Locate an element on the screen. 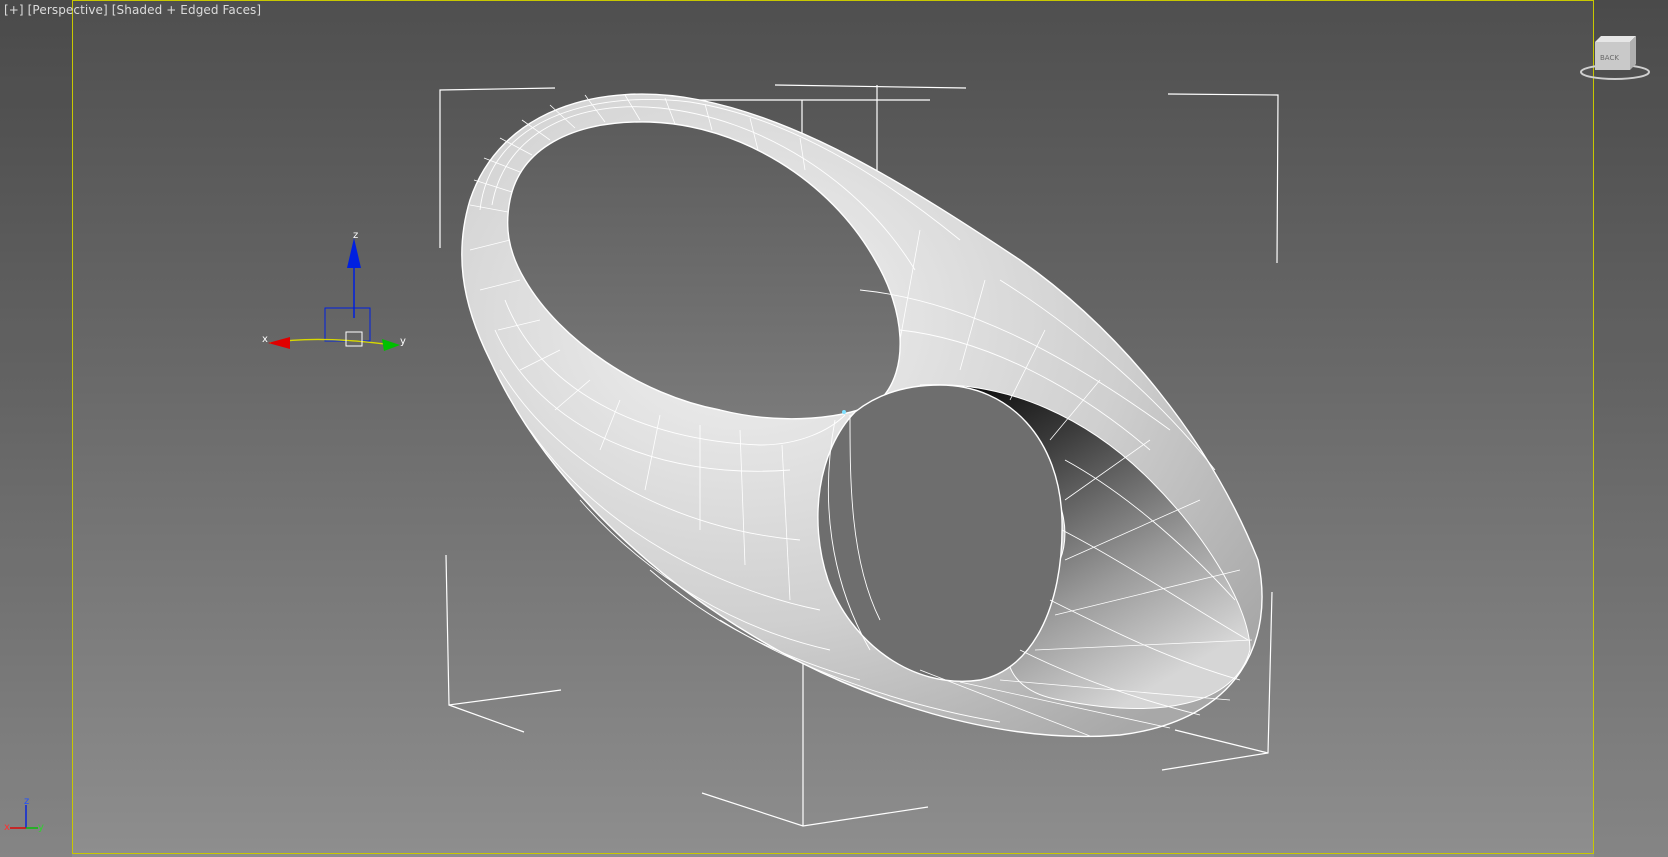 The image size is (1668, 857). view-axis-y-label: y is located at coordinates (41, 827).